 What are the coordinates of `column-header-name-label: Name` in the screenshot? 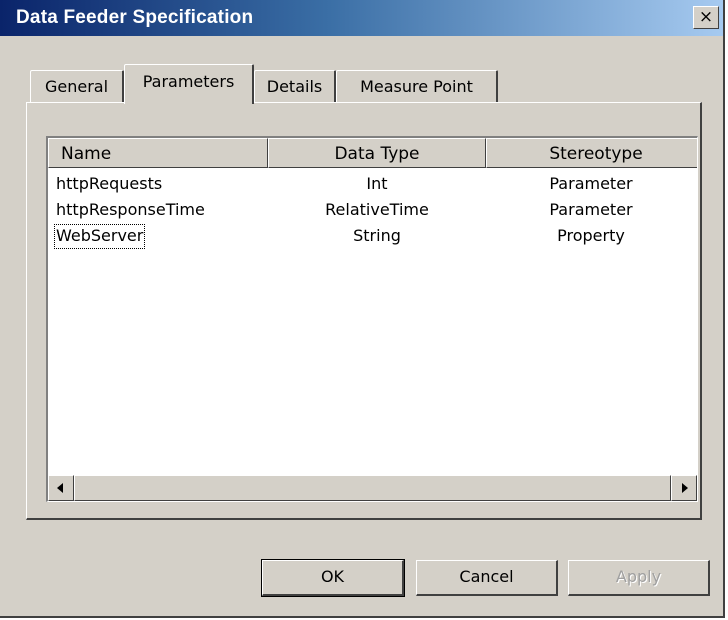 It's located at (86, 154).